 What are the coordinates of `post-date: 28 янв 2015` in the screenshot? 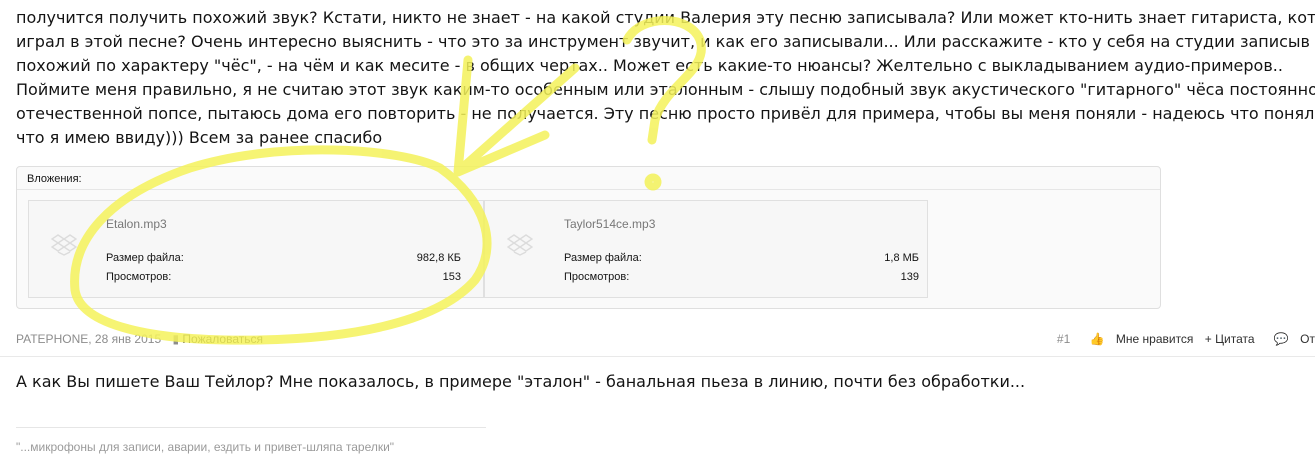 It's located at (128, 339).